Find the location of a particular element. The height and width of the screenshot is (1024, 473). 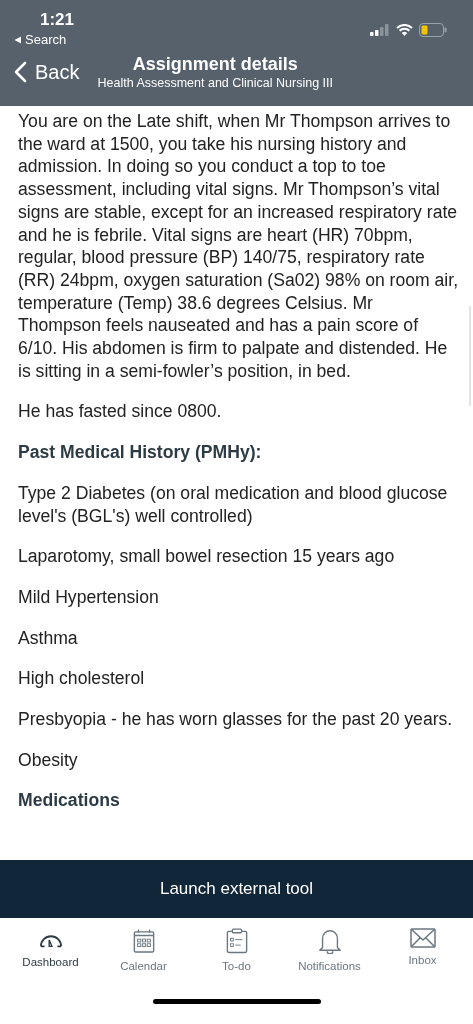

section-heading: Past Medical History (PMHy): is located at coordinates (140, 452).